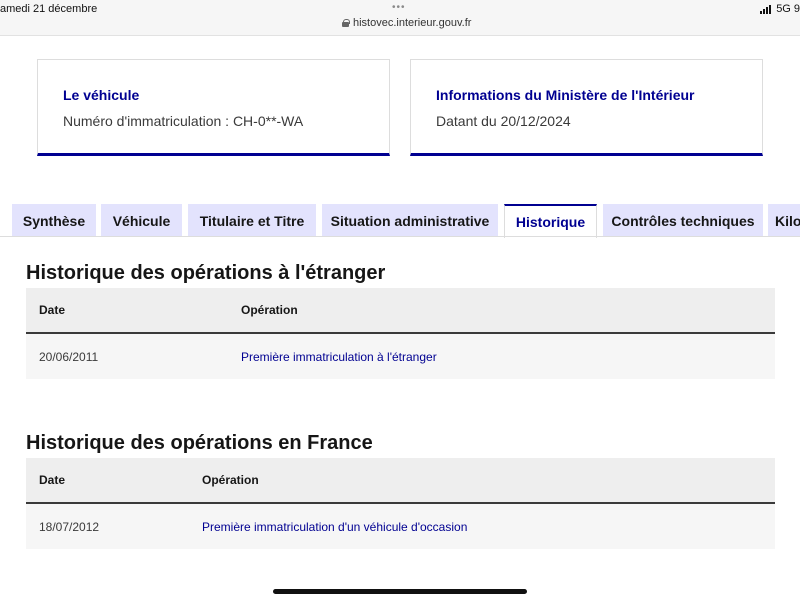 This screenshot has width=800, height=600. What do you see at coordinates (796, 9) in the screenshot?
I see `battery-fragment: 9` at bounding box center [796, 9].